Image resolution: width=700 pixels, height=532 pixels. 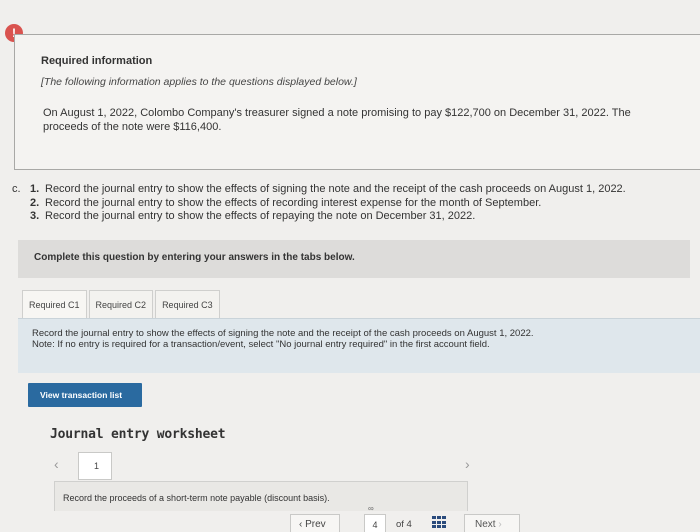 I want to click on tab-required-c3: Required C3, so click(x=187, y=304).